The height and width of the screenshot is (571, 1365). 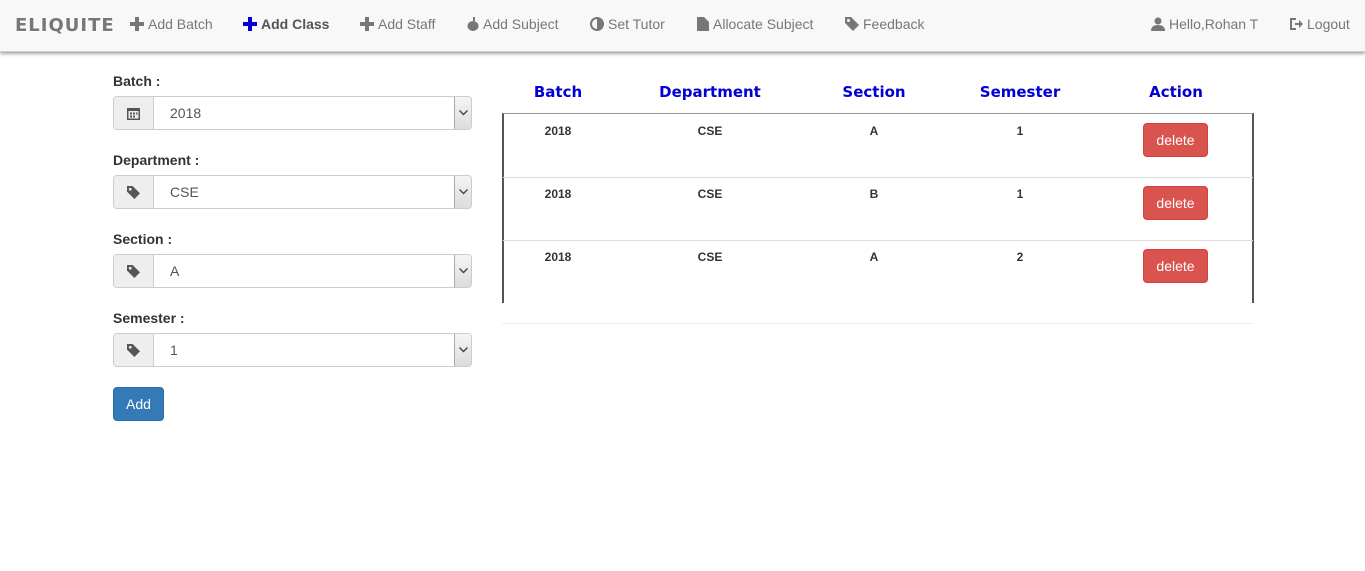 What do you see at coordinates (894, 24) in the screenshot?
I see `nav-feedback-label: Feedback` at bounding box center [894, 24].